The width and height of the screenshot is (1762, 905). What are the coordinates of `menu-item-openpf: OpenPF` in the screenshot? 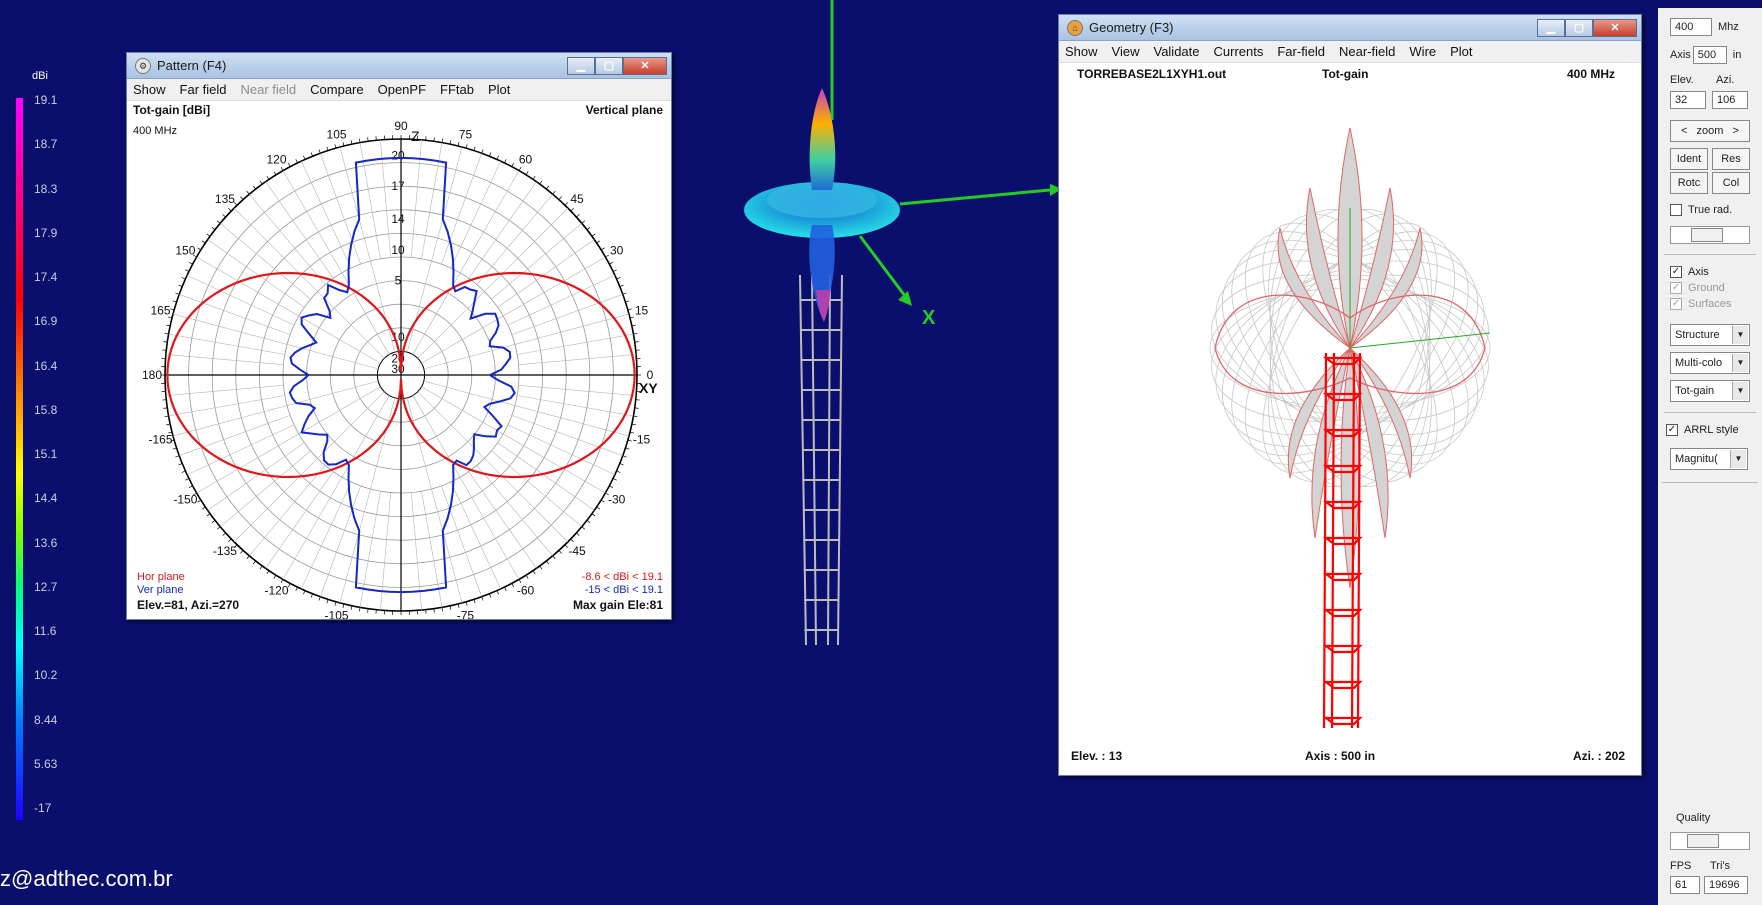 It's located at (402, 89).